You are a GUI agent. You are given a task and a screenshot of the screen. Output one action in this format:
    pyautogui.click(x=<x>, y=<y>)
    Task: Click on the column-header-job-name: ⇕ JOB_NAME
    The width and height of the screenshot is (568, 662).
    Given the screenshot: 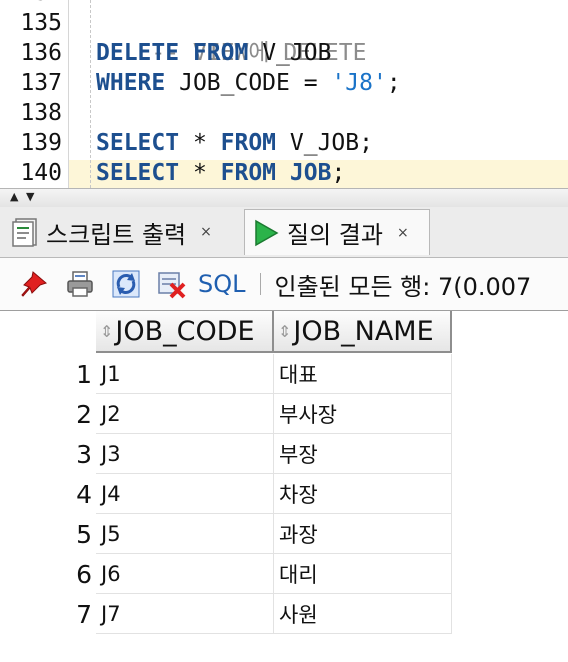 What is the action you would take?
    pyautogui.click(x=363, y=332)
    